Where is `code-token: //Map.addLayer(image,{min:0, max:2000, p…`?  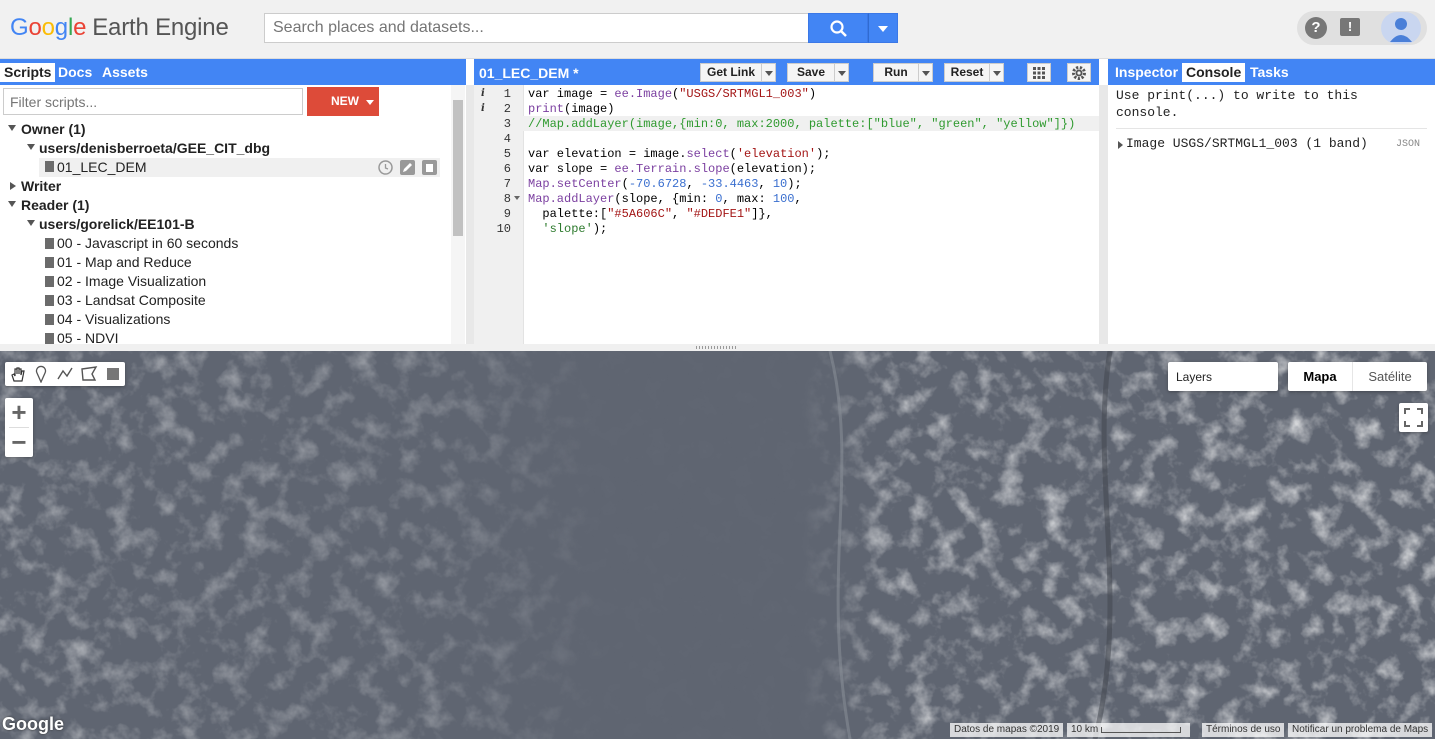 code-token: //Map.addLayer(image,{min:0, max:2000, p… is located at coordinates (802, 124).